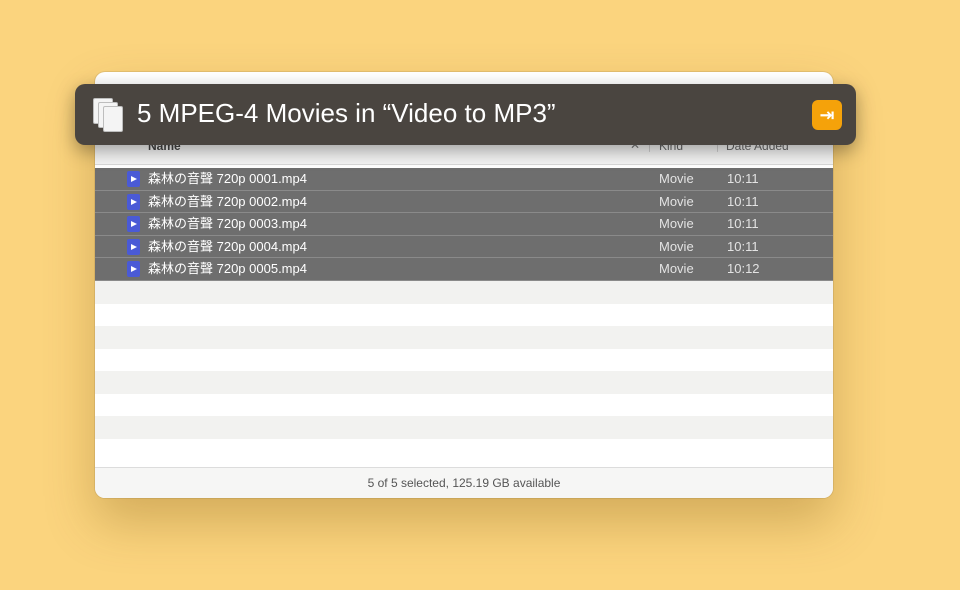 The width and height of the screenshot is (960, 590). Describe the element at coordinates (464, 269) in the screenshot. I see `file-row: 森林の音聲 720p 0005.mp4 Movie 10:12` at that location.